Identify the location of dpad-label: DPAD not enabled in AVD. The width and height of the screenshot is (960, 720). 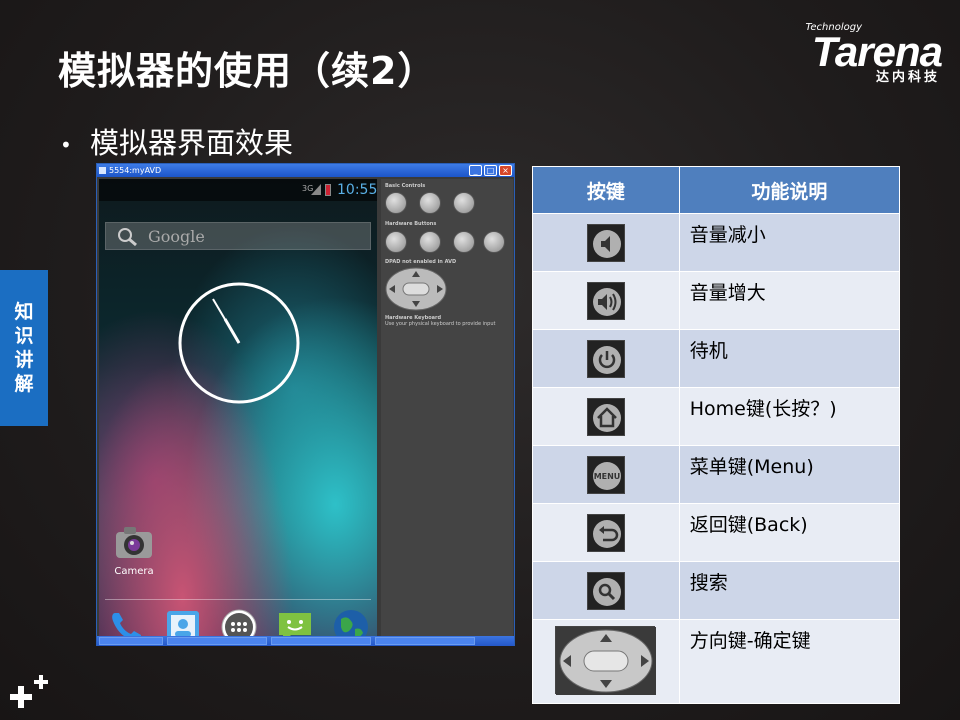
(421, 262).